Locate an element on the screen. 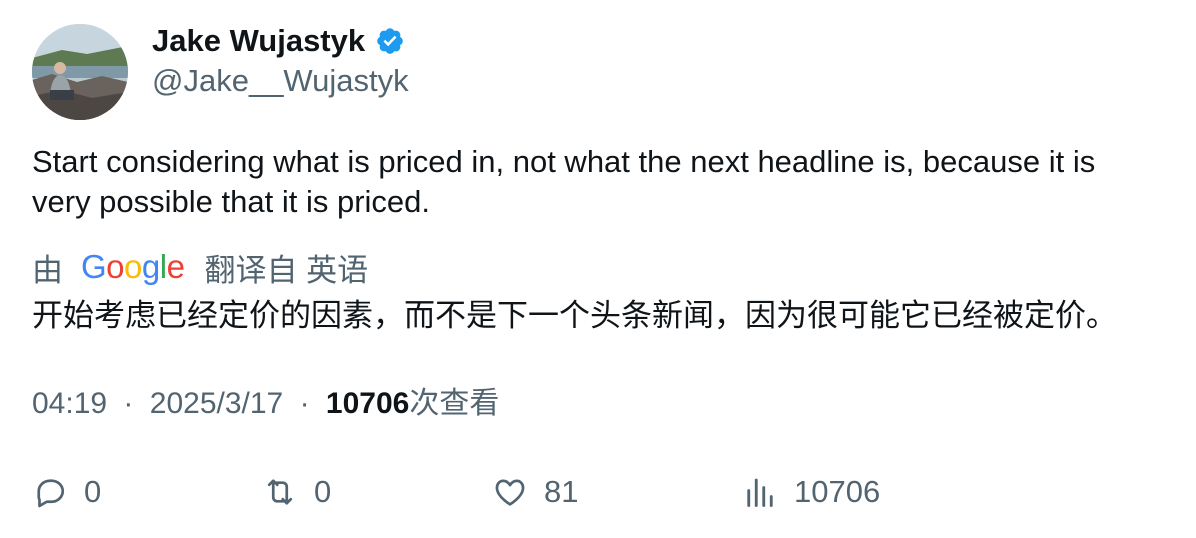 This screenshot has height=538, width=1196. retweet-icon is located at coordinates (280, 492).